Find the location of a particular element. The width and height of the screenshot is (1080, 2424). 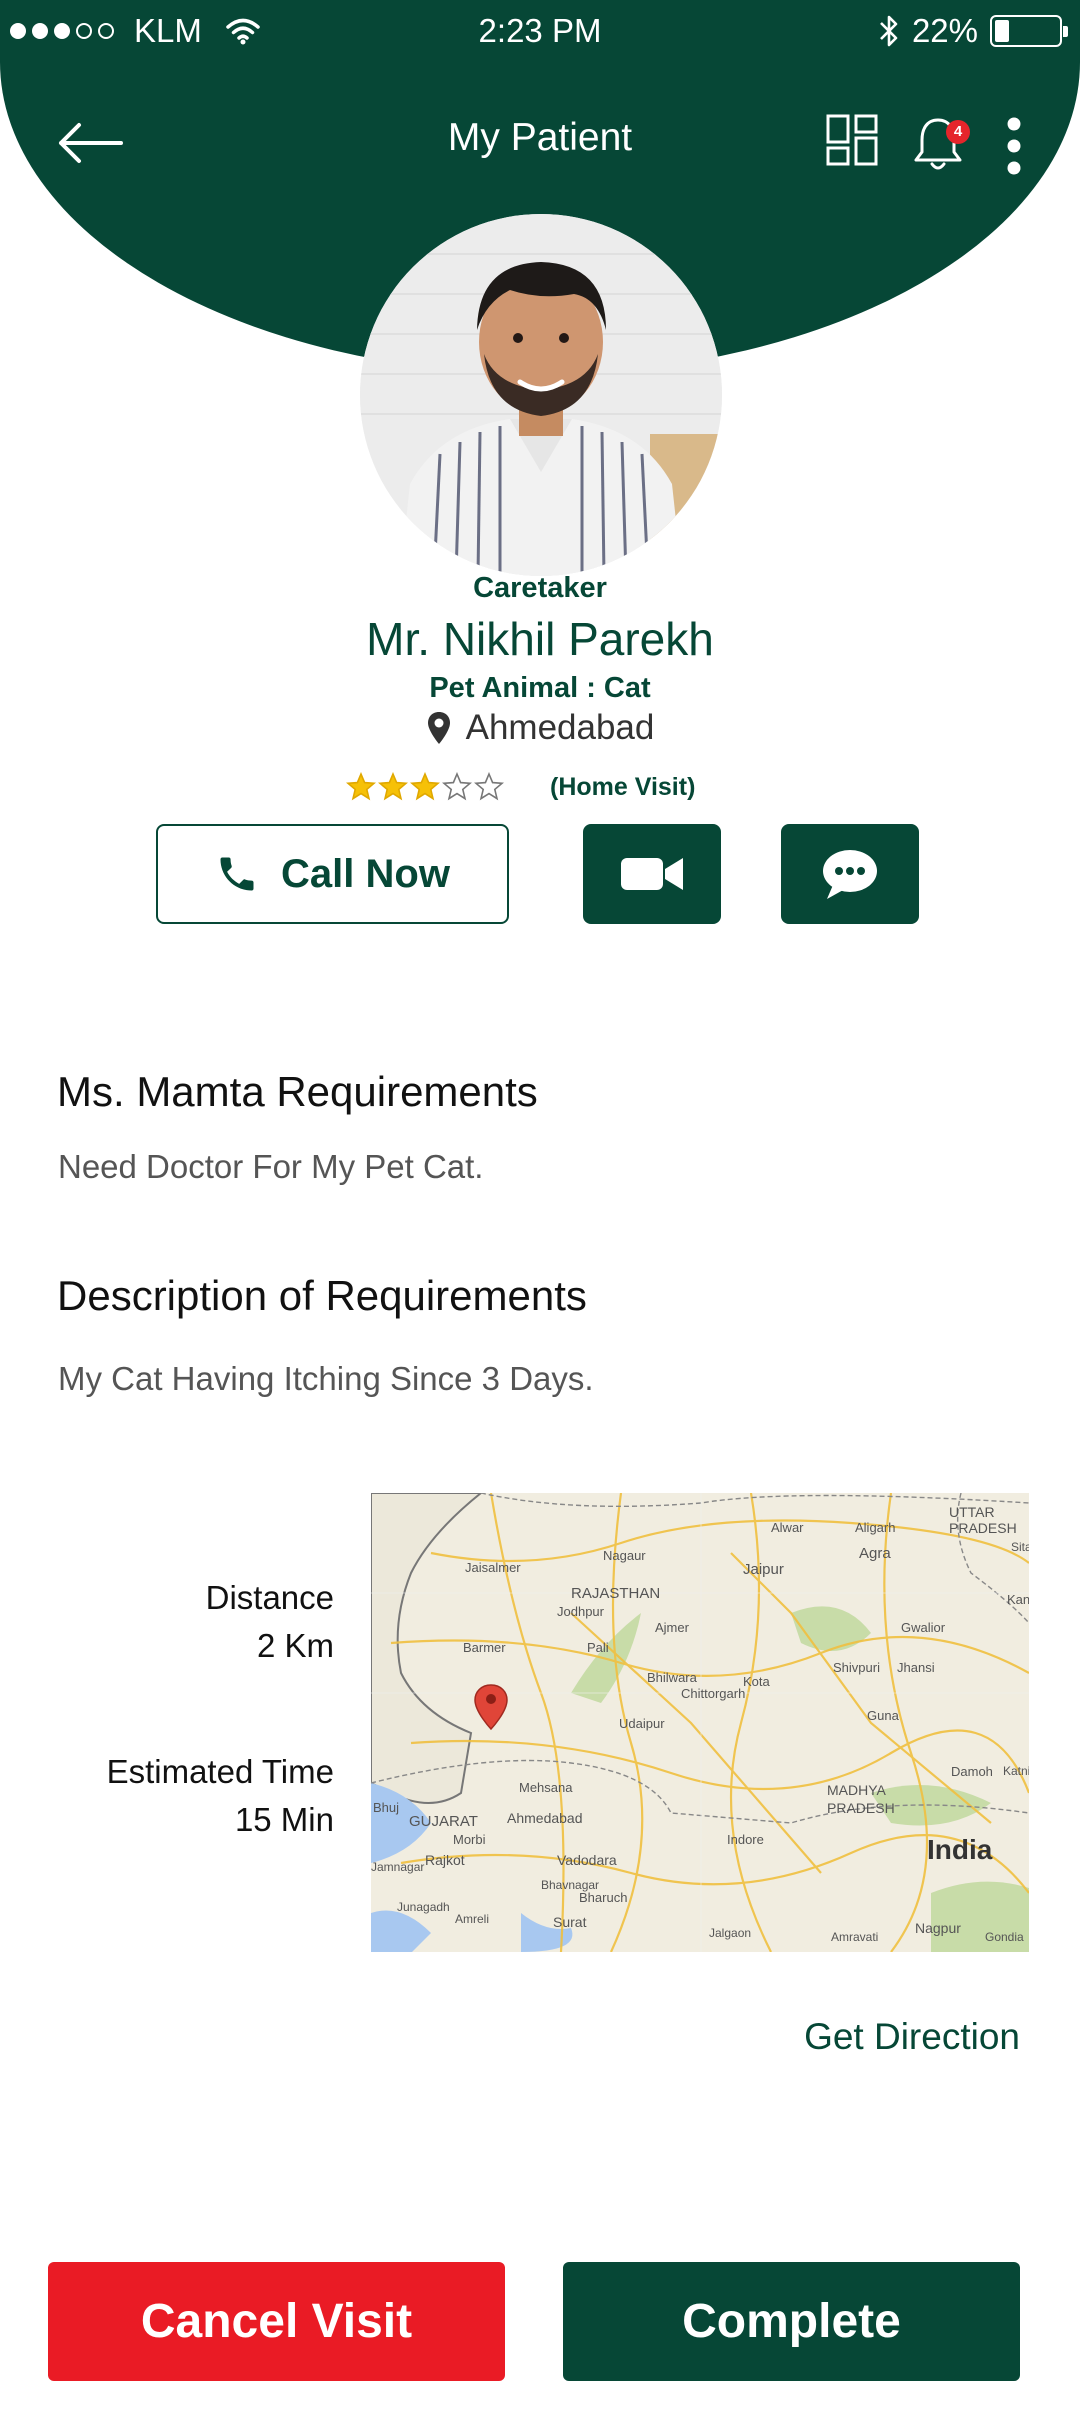

map-label: India is located at coordinates (960, 1849).